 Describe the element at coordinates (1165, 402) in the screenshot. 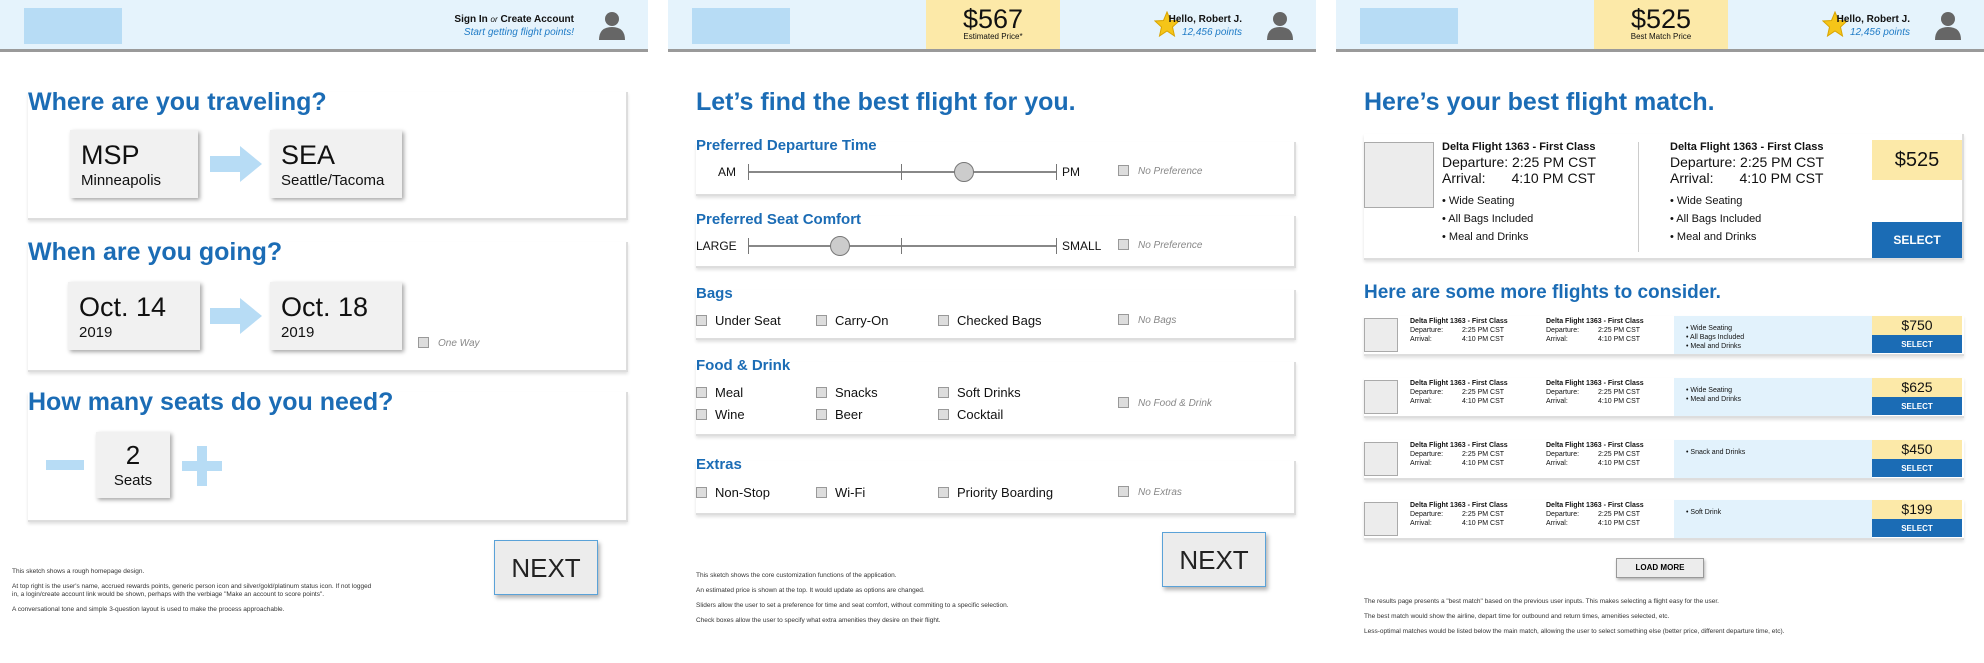

I see `no-food-checkbox: No Food & Drink` at that location.